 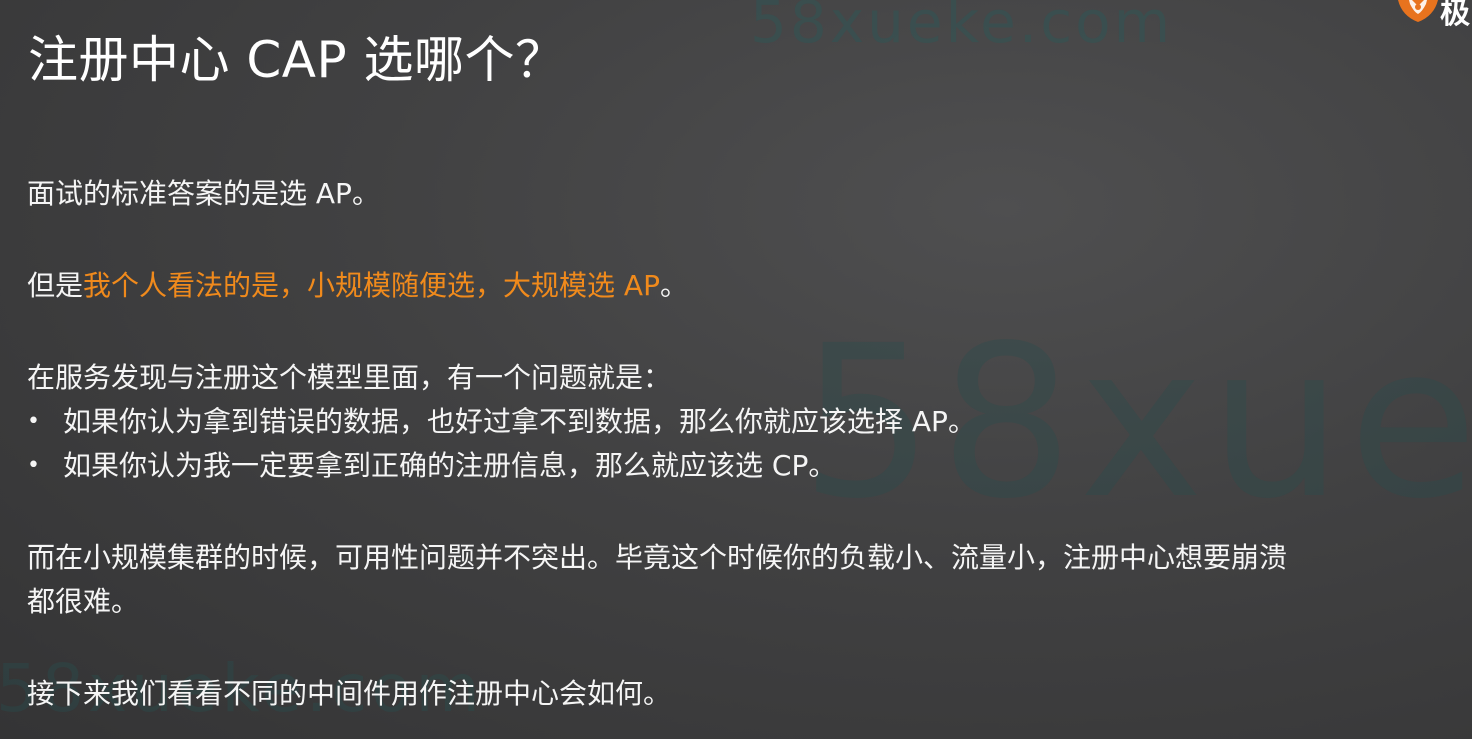 I want to click on slide-title: 注册中心 CAP 选哪个？, so click(x=297, y=60).